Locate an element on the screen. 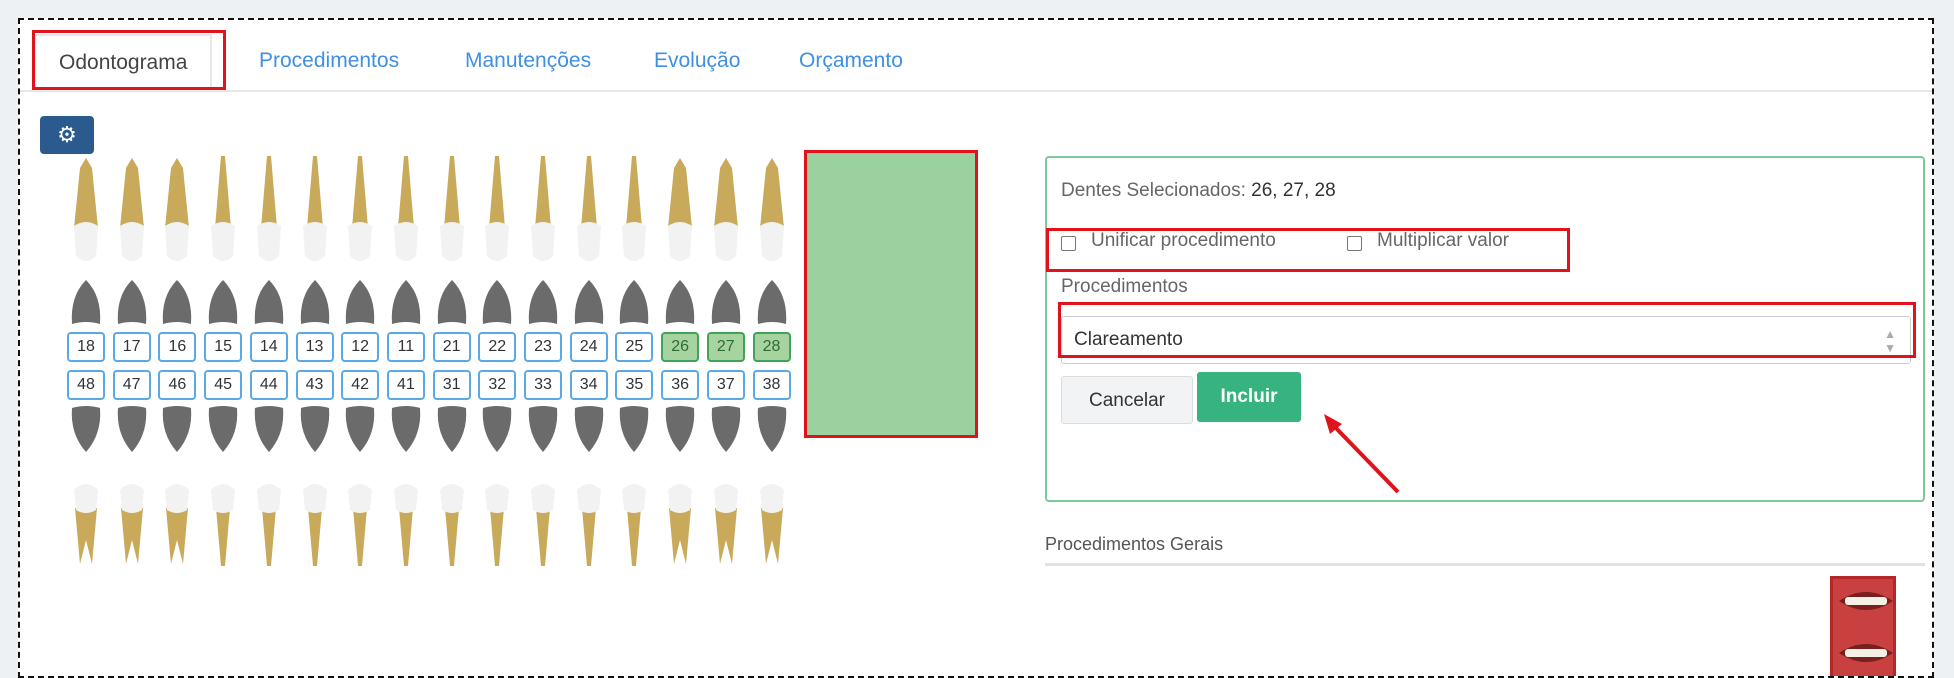 This screenshot has height=678, width=1954. tooth-number-44: 44 is located at coordinates (268, 385).